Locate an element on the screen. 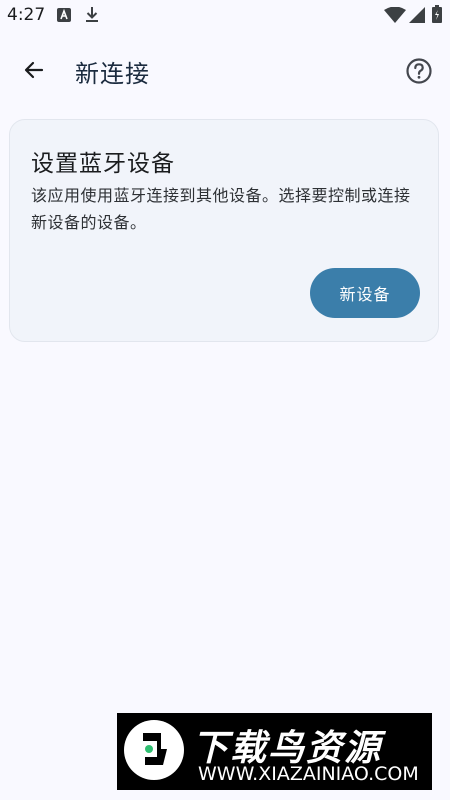 Image resolution: width=450 pixels, height=800 pixels. arrow-left-icon is located at coordinates (34, 70).